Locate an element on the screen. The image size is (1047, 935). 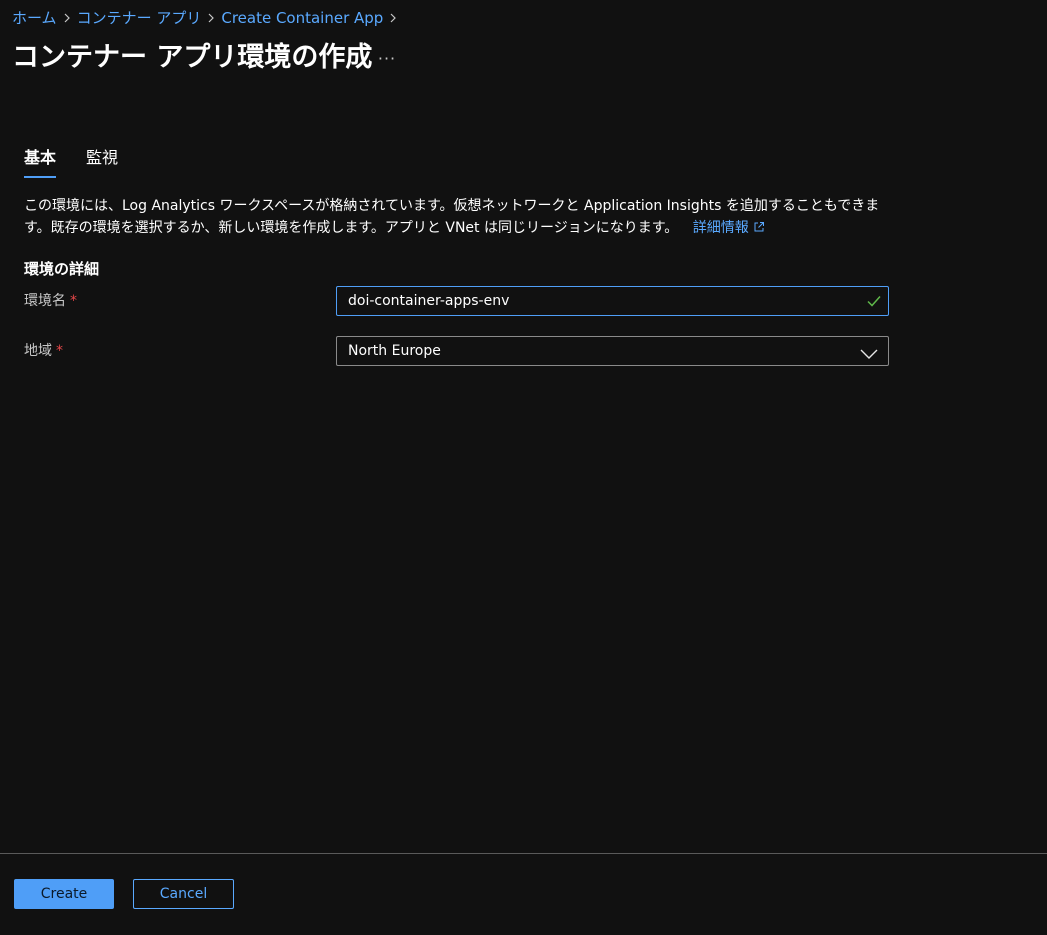
region-dropdown: North Europe is located at coordinates (612, 351).